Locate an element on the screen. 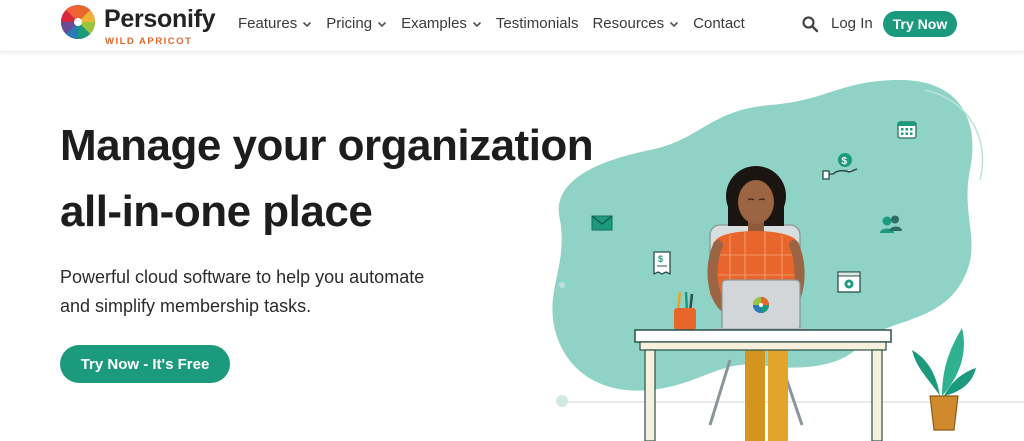 The width and height of the screenshot is (1024, 441). nav-item-label: Features is located at coordinates (268, 23).